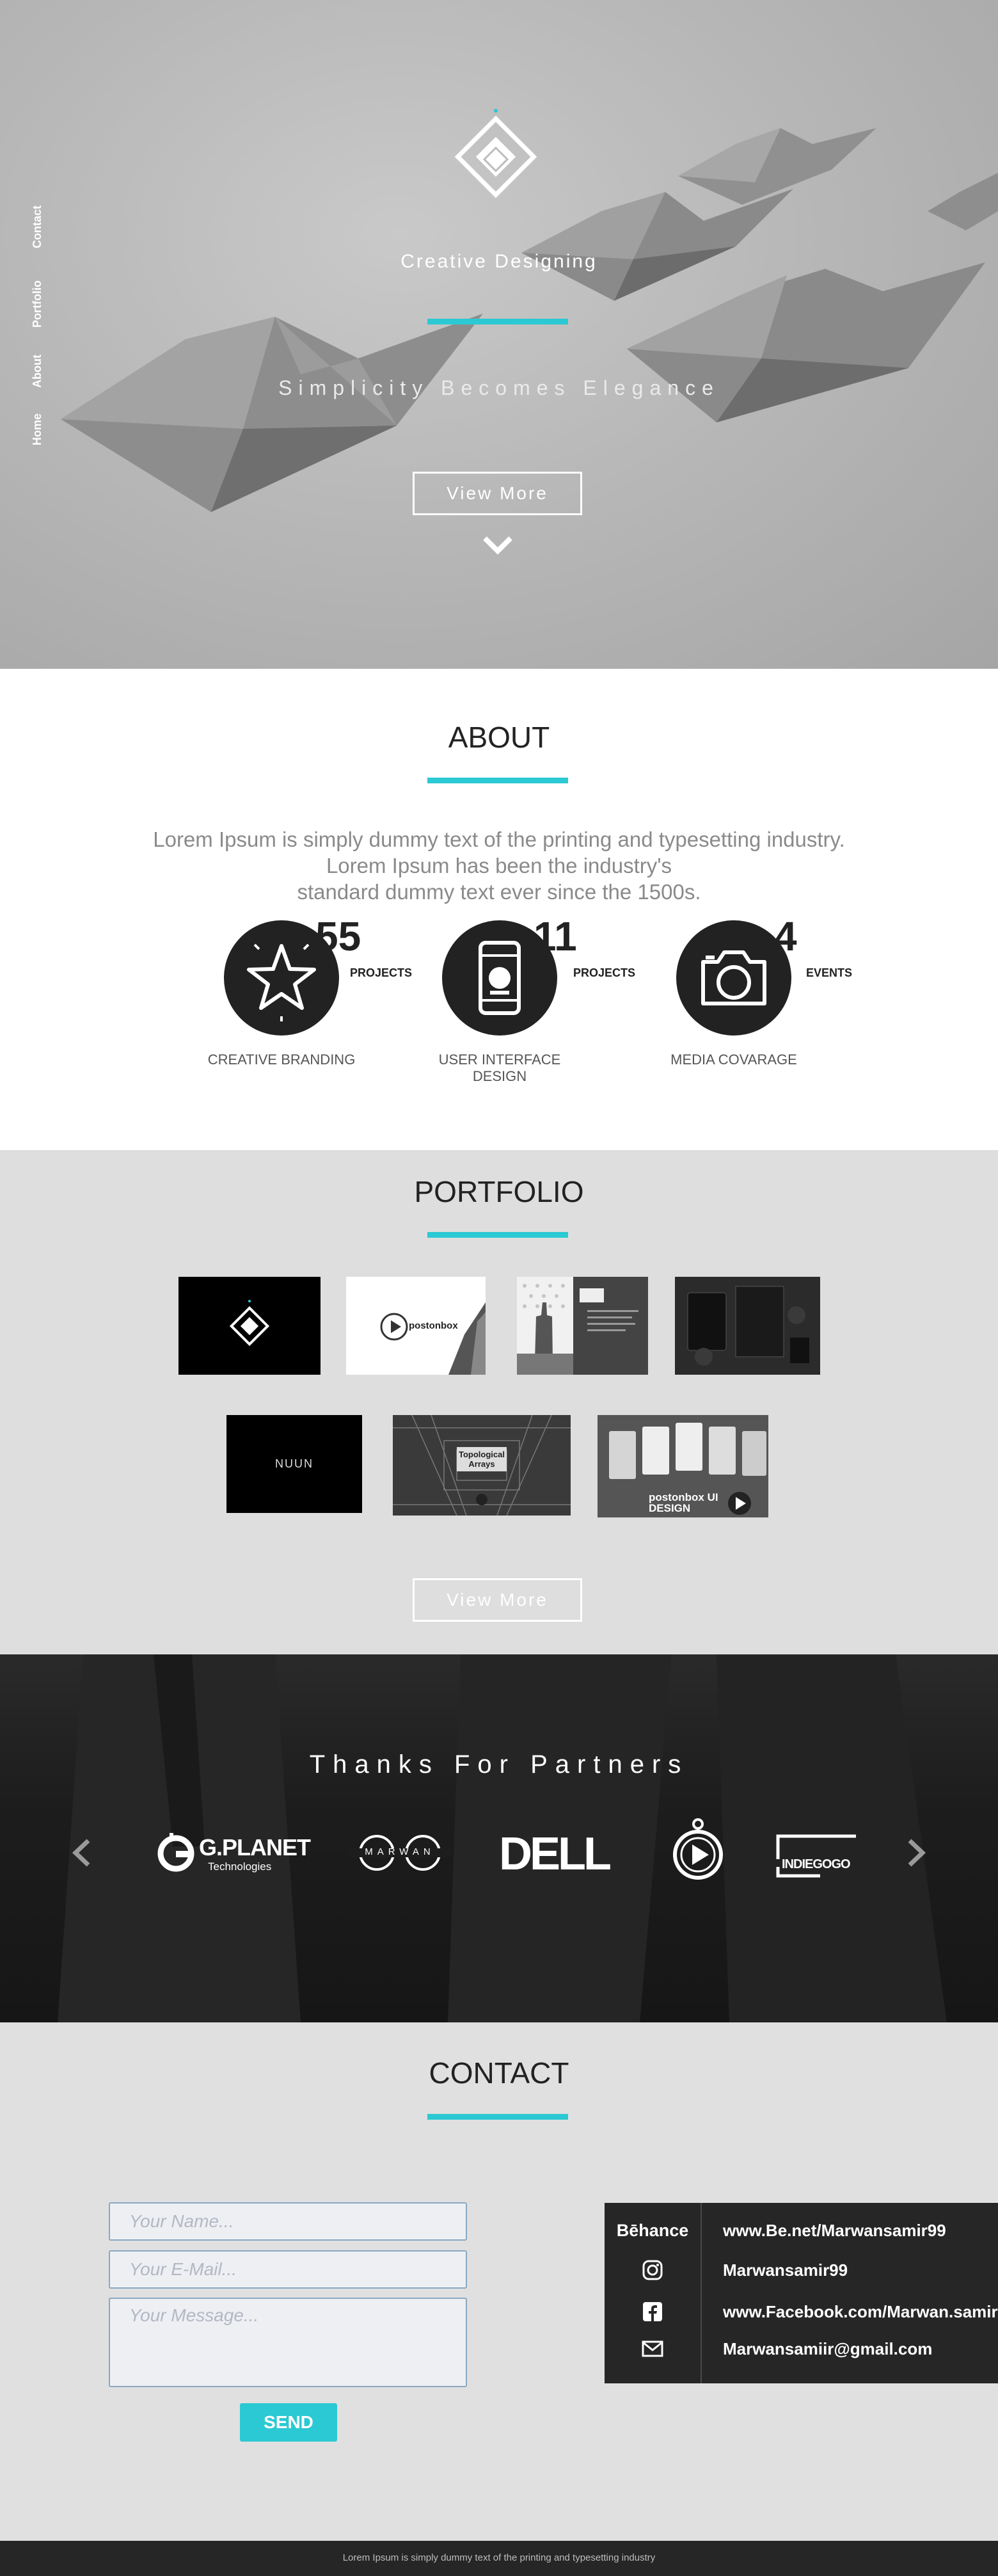 This screenshot has height=2576, width=998. Describe the element at coordinates (683, 1466) in the screenshot. I see `portfolio-thumb-ui-design: postonbox UI DESIGN` at that location.